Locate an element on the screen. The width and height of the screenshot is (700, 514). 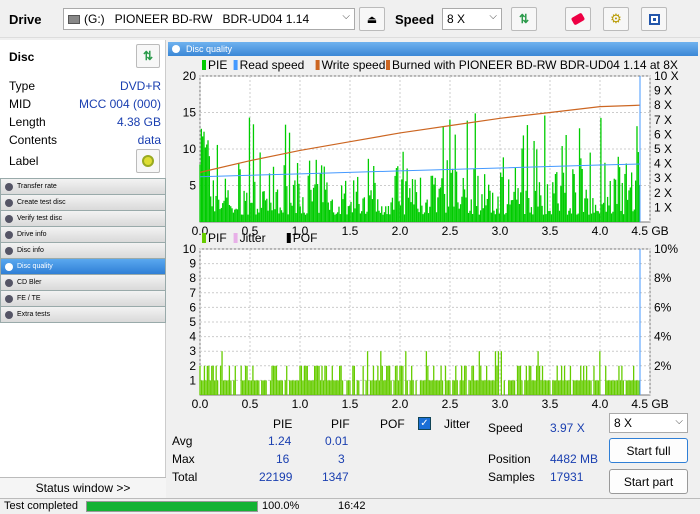
panel-title-bar: Disc quality is located at coordinates (433, 49).